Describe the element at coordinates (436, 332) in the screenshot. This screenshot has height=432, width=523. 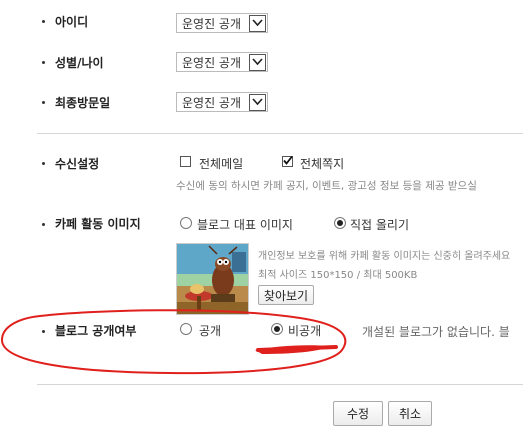
I see `blog-status-text: 개설된 블로그가 없습니다. 블` at that location.